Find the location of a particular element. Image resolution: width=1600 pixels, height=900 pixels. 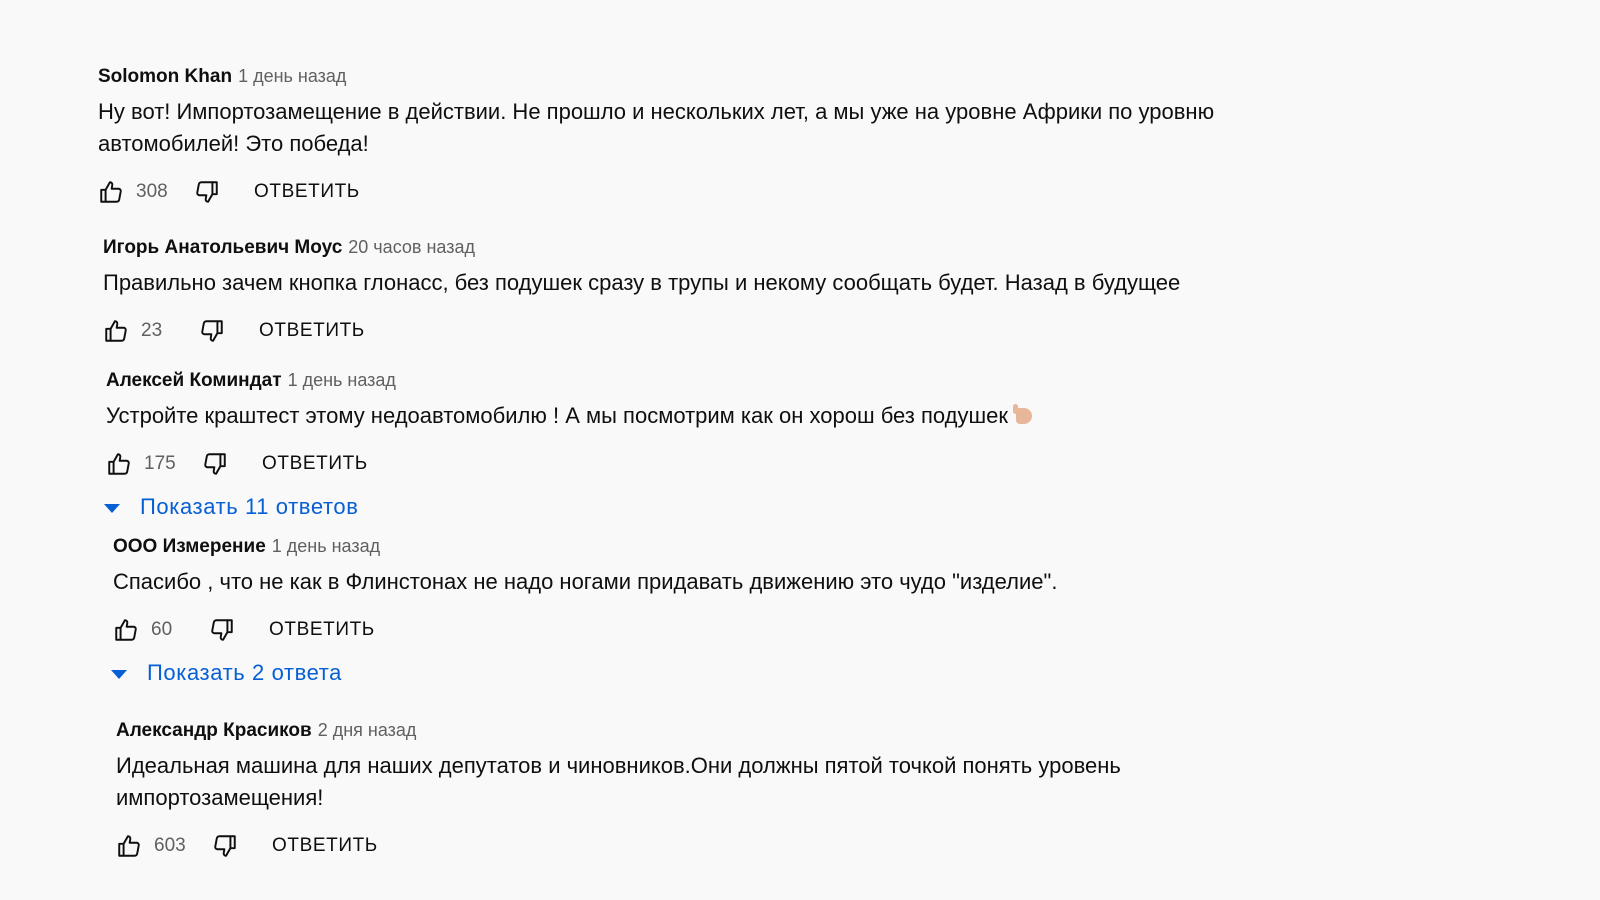

comment-actions: 603 ОТВЕТИТЬ is located at coordinates (766, 846).